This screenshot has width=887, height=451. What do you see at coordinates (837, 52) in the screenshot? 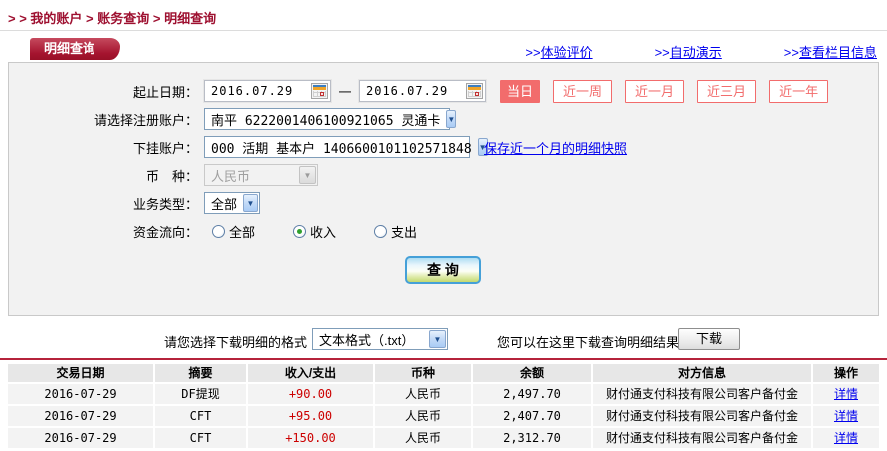
I see `link-label: 查看栏目信息` at bounding box center [837, 52].